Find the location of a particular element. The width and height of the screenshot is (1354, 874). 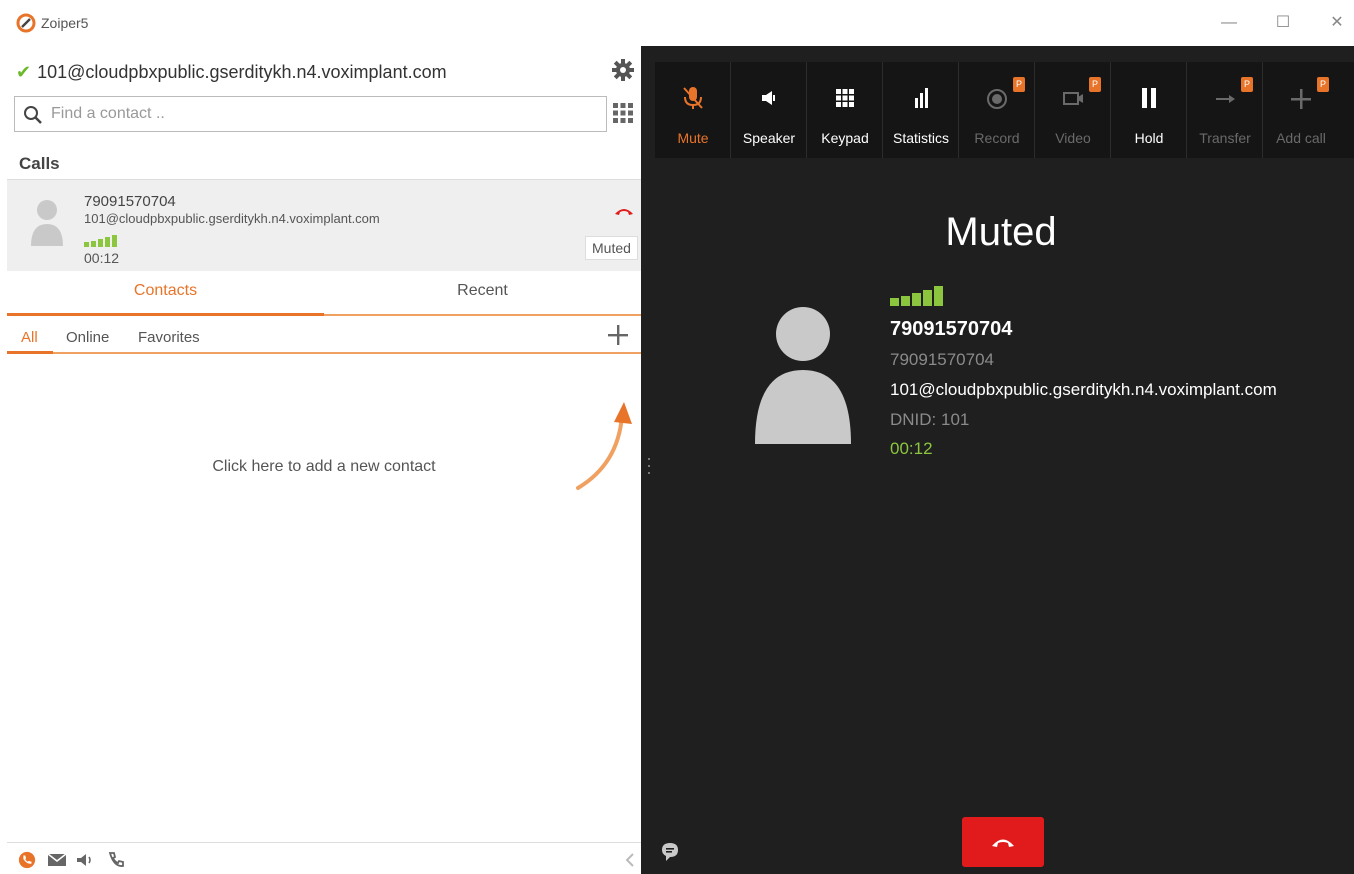

speaker-label: Speaker is located at coordinates (769, 138).